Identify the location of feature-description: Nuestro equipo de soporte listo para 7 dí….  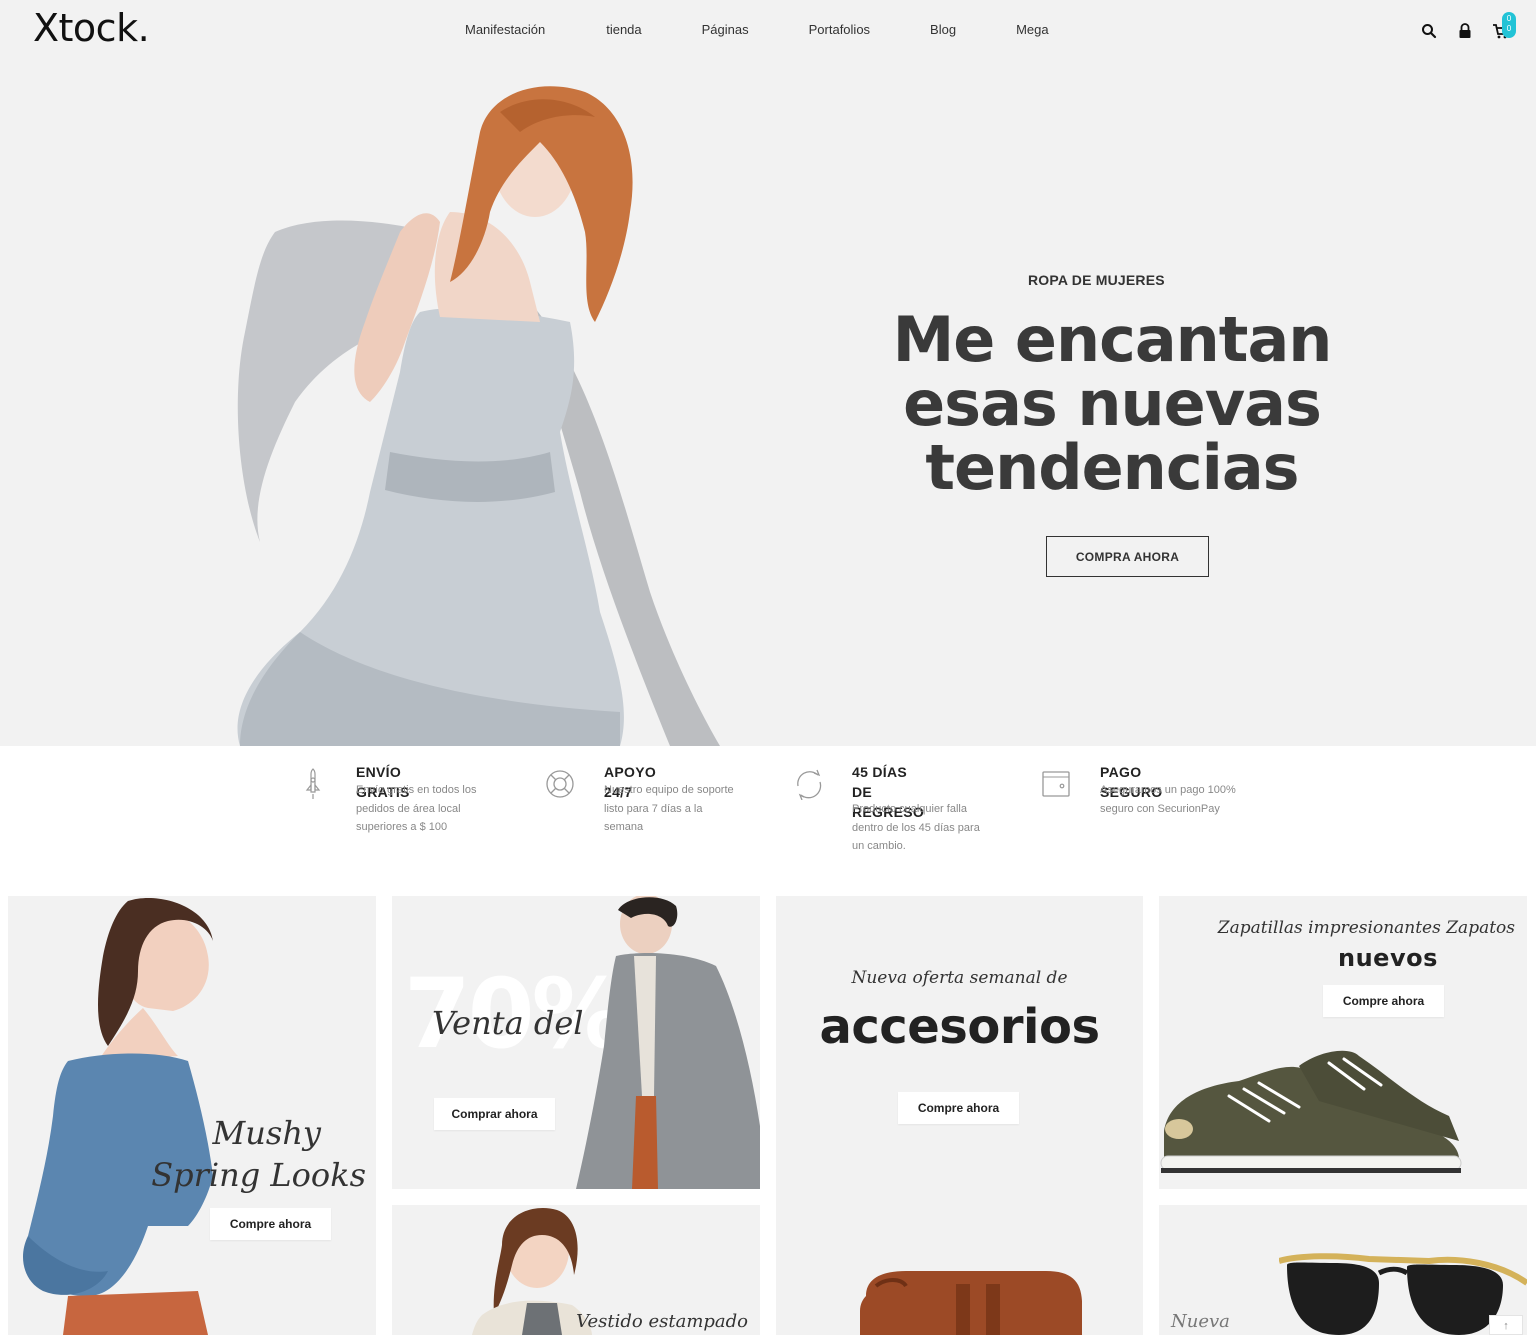
(669, 808).